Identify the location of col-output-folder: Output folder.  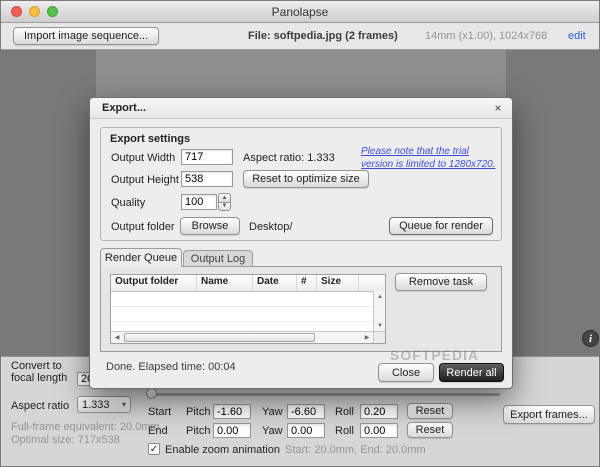
(154, 283).